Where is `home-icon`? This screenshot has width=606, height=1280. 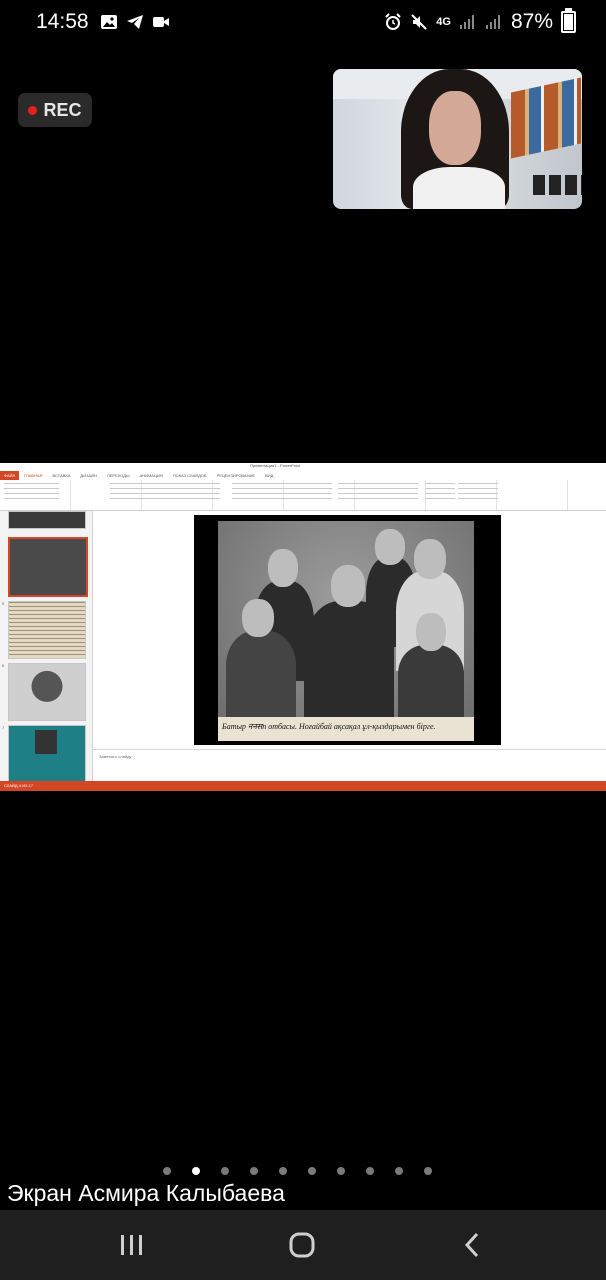
home-icon is located at coordinates (302, 1245).